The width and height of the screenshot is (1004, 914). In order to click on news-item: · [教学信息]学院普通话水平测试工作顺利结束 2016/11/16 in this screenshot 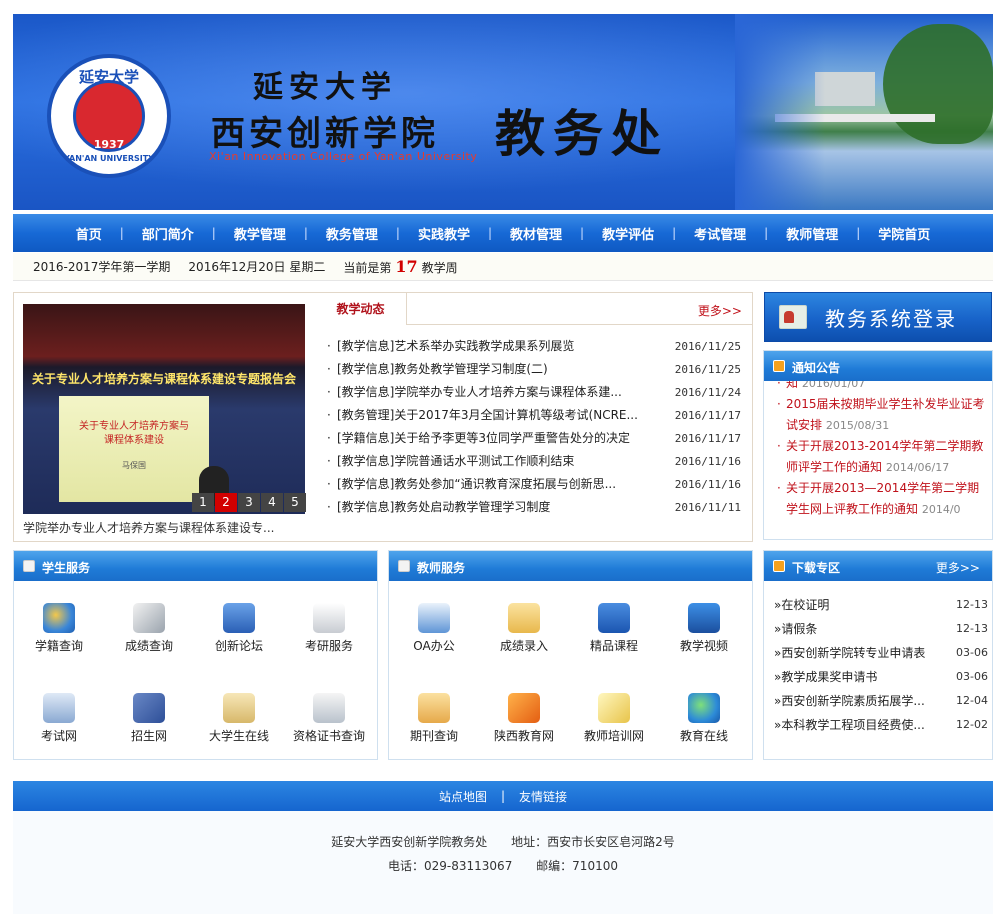, I will do `click(537, 461)`.